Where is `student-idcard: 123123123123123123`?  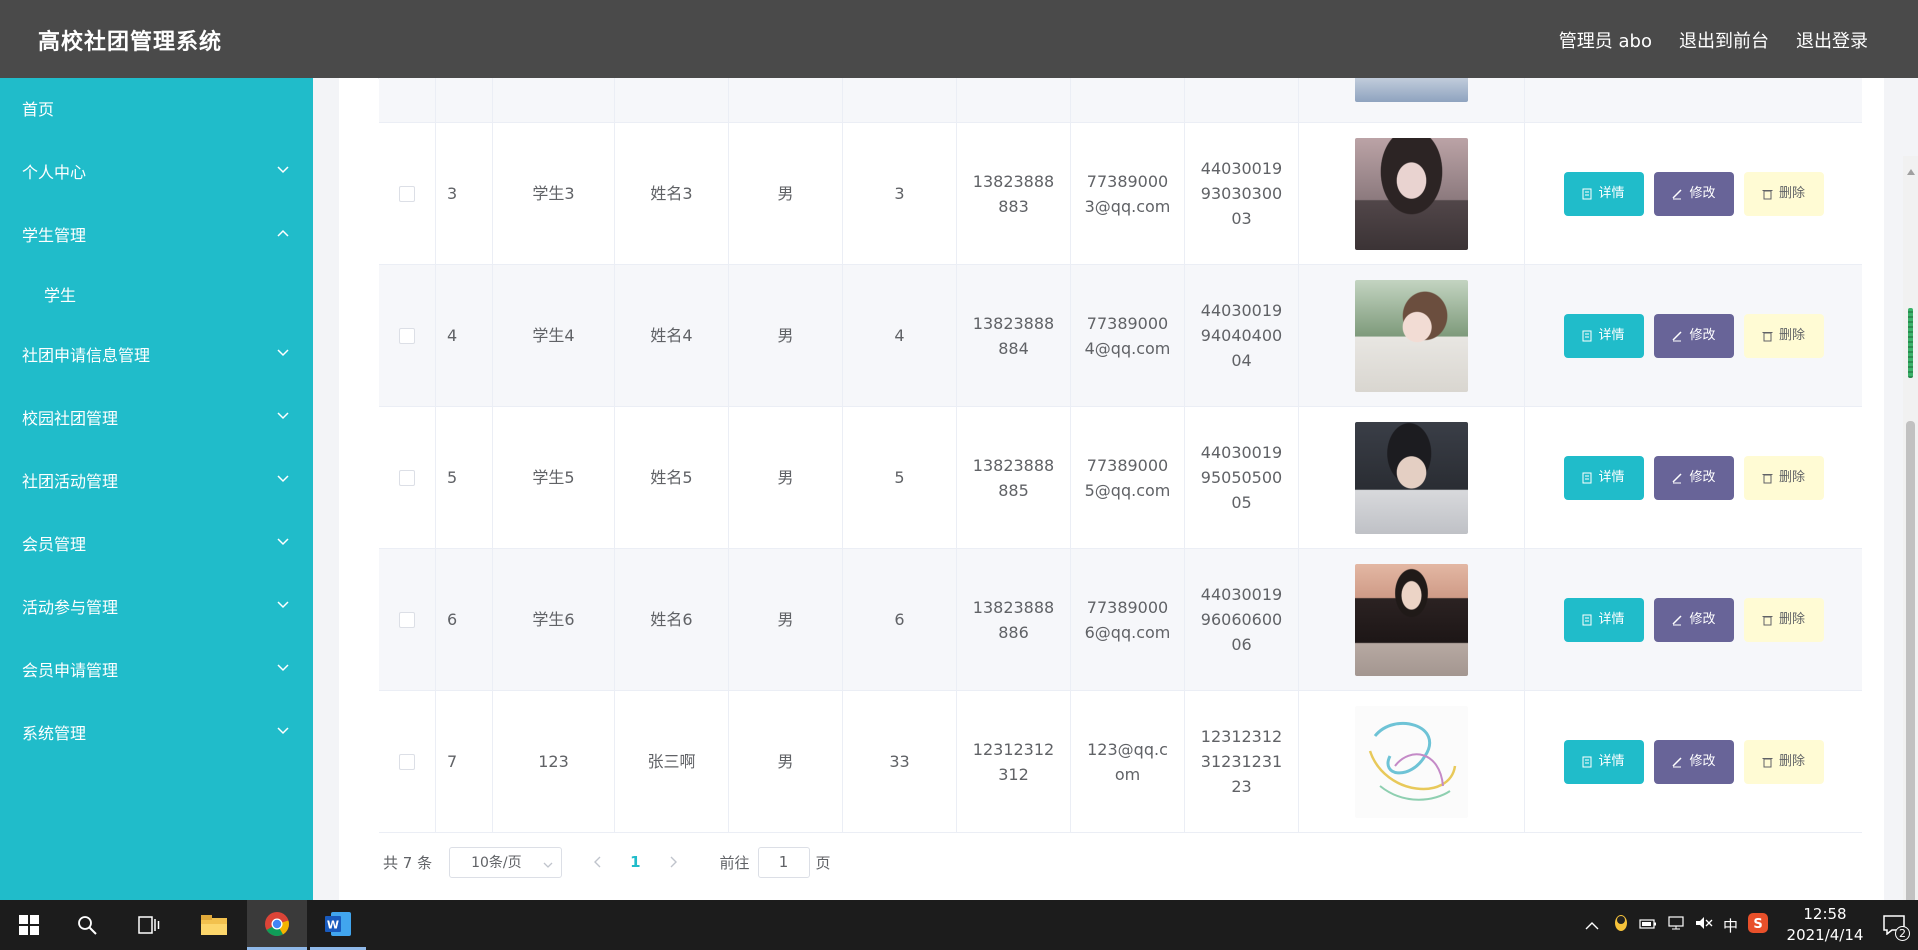
student-idcard: 123123123123123123 is located at coordinates (1242, 761).